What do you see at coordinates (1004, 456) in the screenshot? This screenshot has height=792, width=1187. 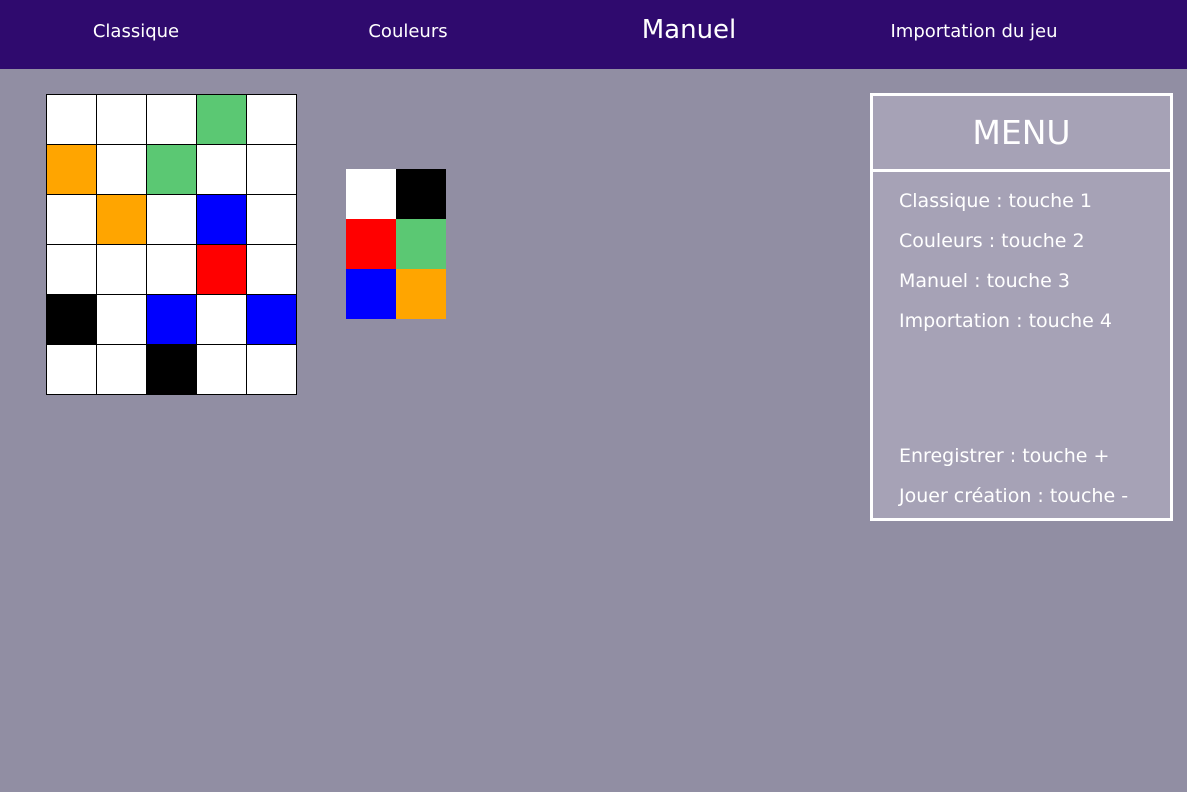 I see `menu-line-enregistrer: Enregistrer : touche +` at bounding box center [1004, 456].